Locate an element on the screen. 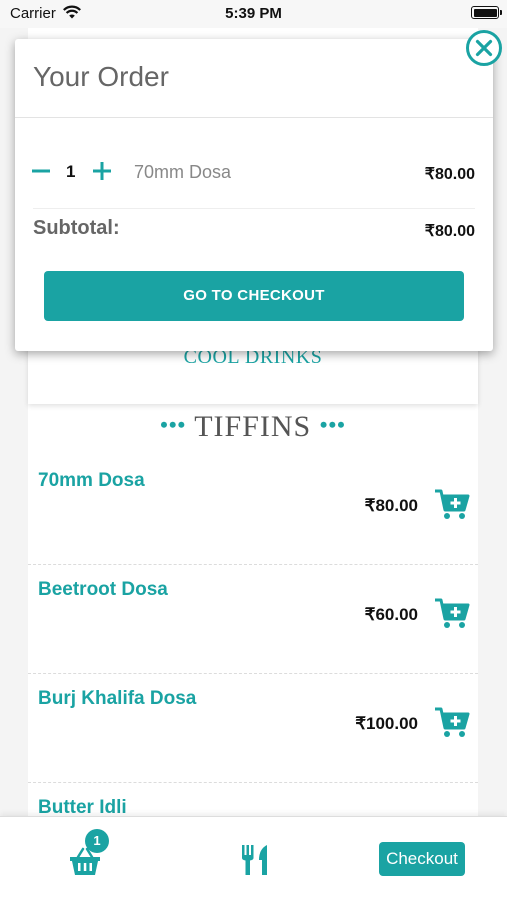 The height and width of the screenshot is (901, 507). decrease-quantity-icon is located at coordinates (41, 171).